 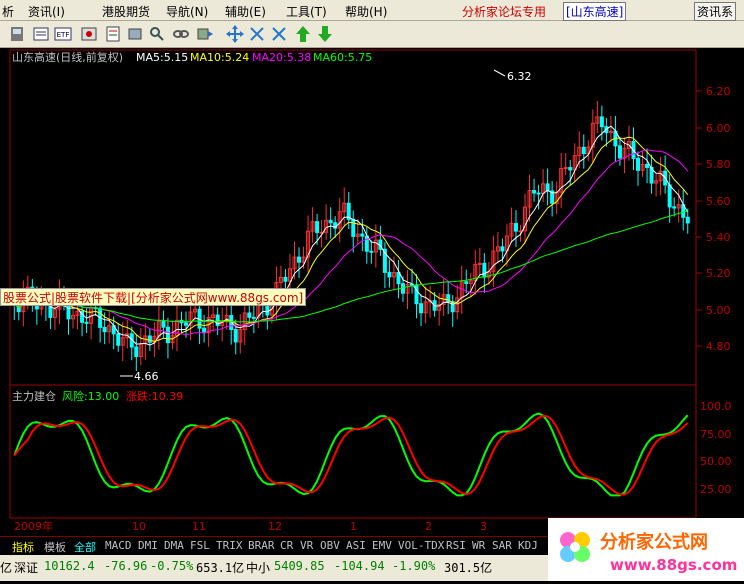 What do you see at coordinates (181, 34) in the screenshot?
I see `link-icon` at bounding box center [181, 34].